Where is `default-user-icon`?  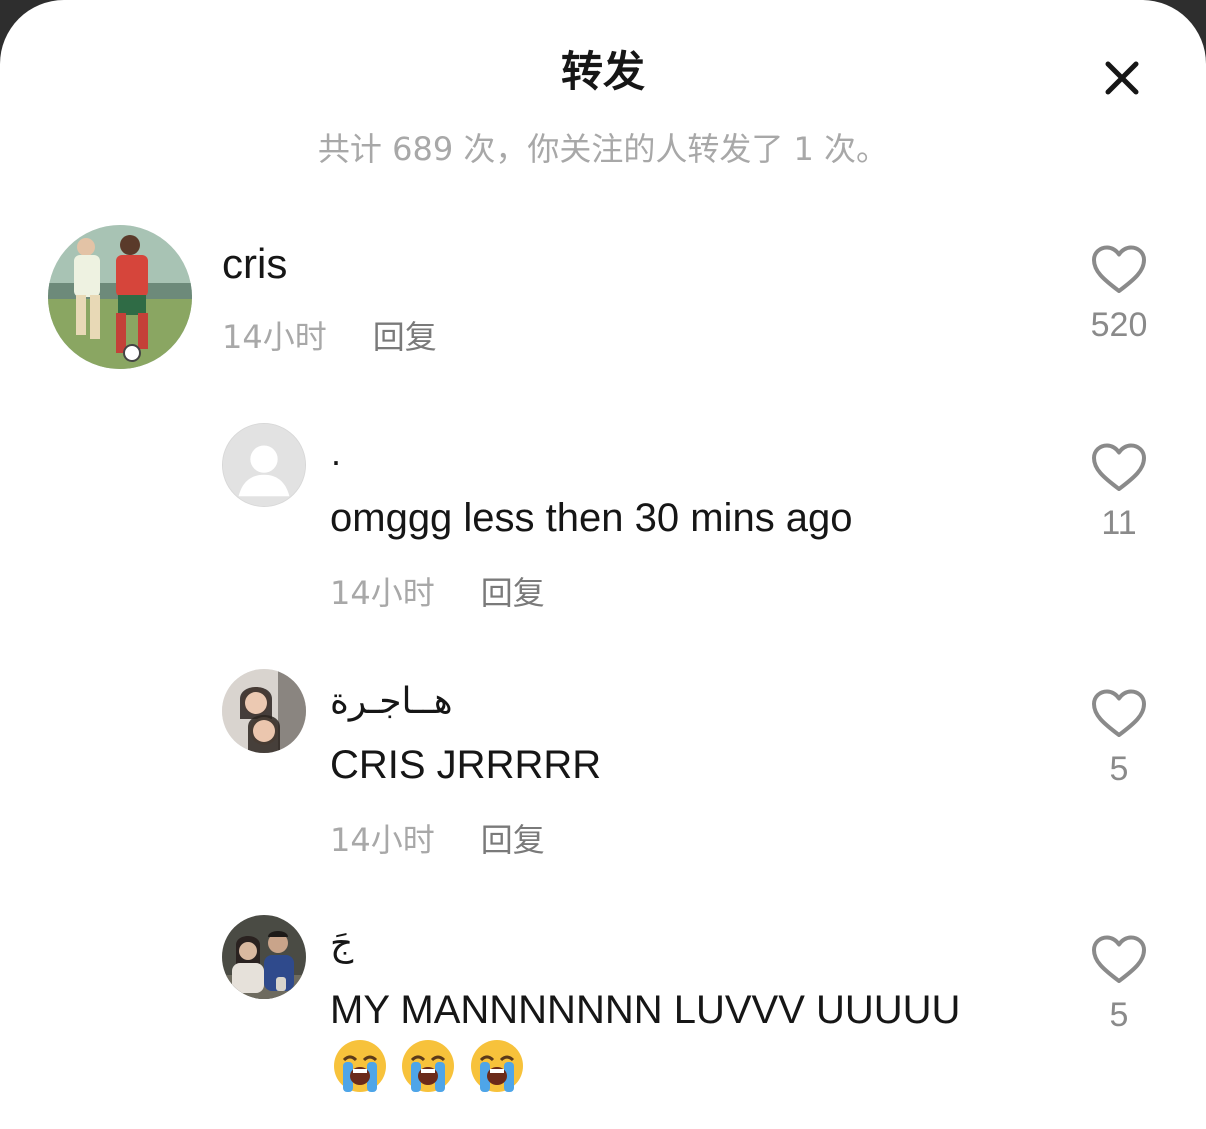 default-user-icon is located at coordinates (264, 465).